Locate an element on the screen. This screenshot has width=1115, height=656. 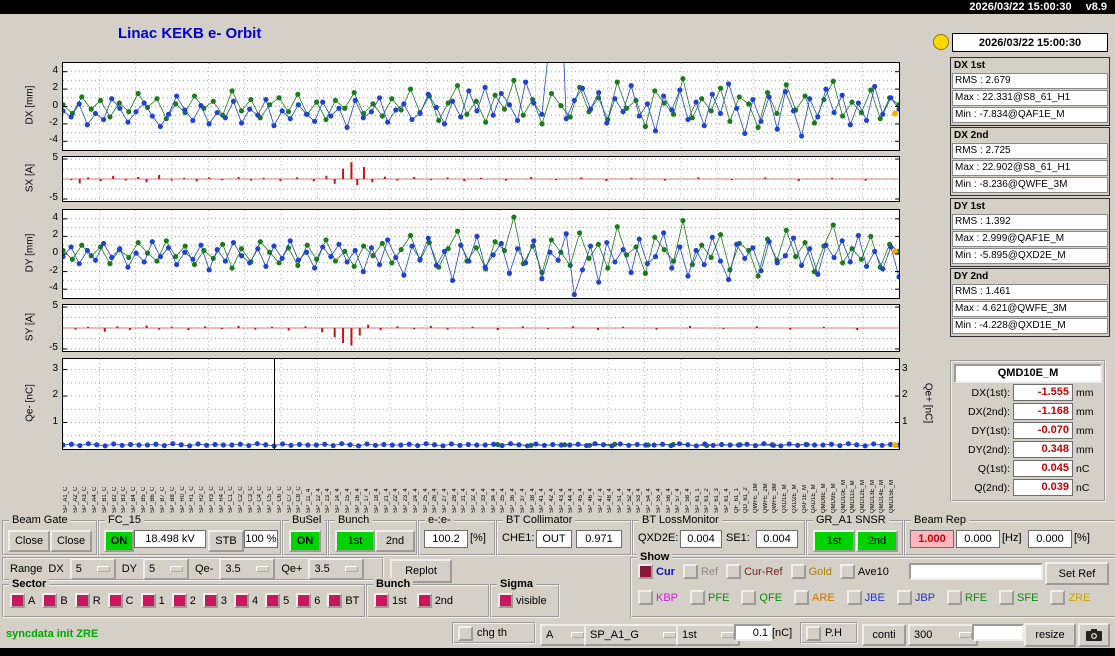
beam-gate-close1-button: Close is located at coordinates (29, 541).